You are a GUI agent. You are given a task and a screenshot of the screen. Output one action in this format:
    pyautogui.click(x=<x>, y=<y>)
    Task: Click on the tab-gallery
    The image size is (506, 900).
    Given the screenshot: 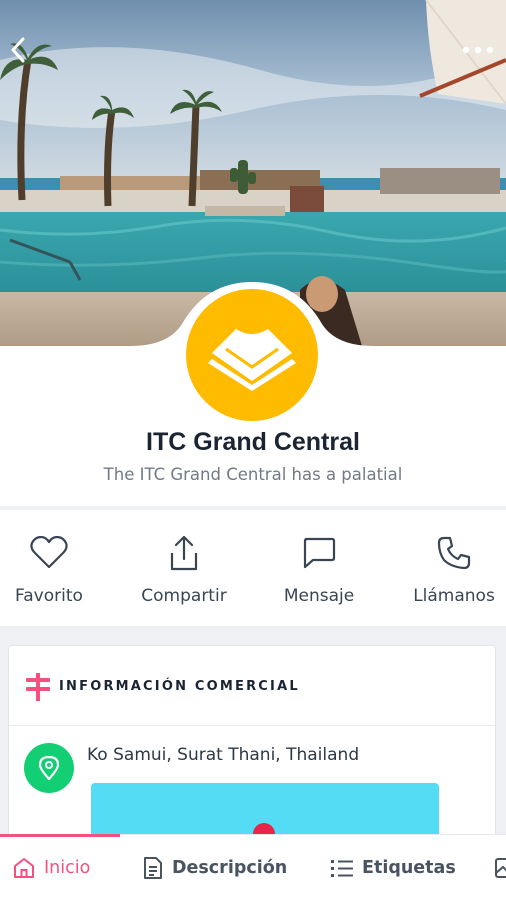 What is the action you would take?
    pyautogui.click(x=500, y=867)
    